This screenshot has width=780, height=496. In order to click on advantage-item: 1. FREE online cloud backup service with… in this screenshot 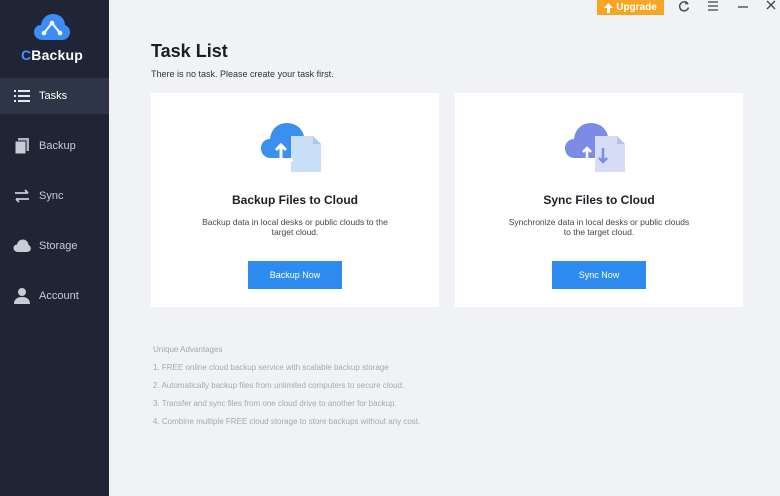, I will do `click(271, 367)`.